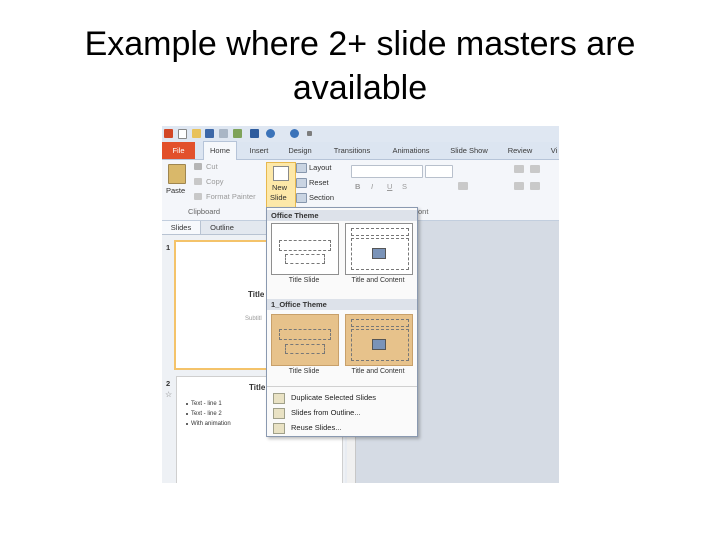 The image size is (720, 540). What do you see at coordinates (215, 181) in the screenshot?
I see `copy-button: Copy` at bounding box center [215, 181].